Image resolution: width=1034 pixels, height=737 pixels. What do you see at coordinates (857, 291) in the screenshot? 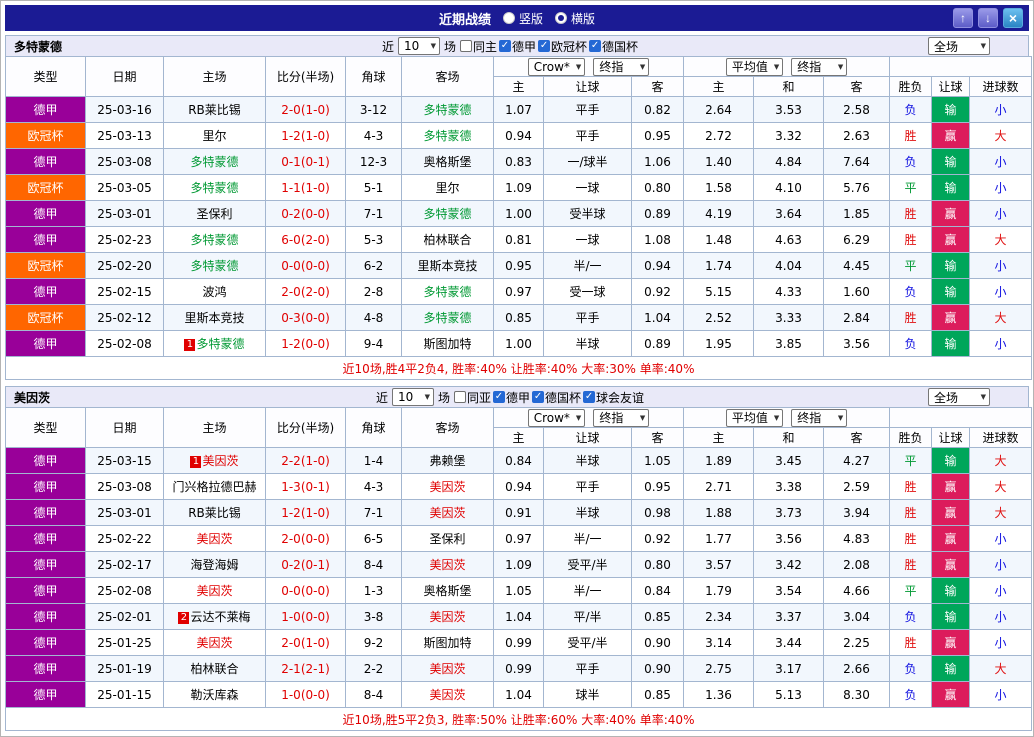
I see `avg-away-cell: 1.60` at bounding box center [857, 291].